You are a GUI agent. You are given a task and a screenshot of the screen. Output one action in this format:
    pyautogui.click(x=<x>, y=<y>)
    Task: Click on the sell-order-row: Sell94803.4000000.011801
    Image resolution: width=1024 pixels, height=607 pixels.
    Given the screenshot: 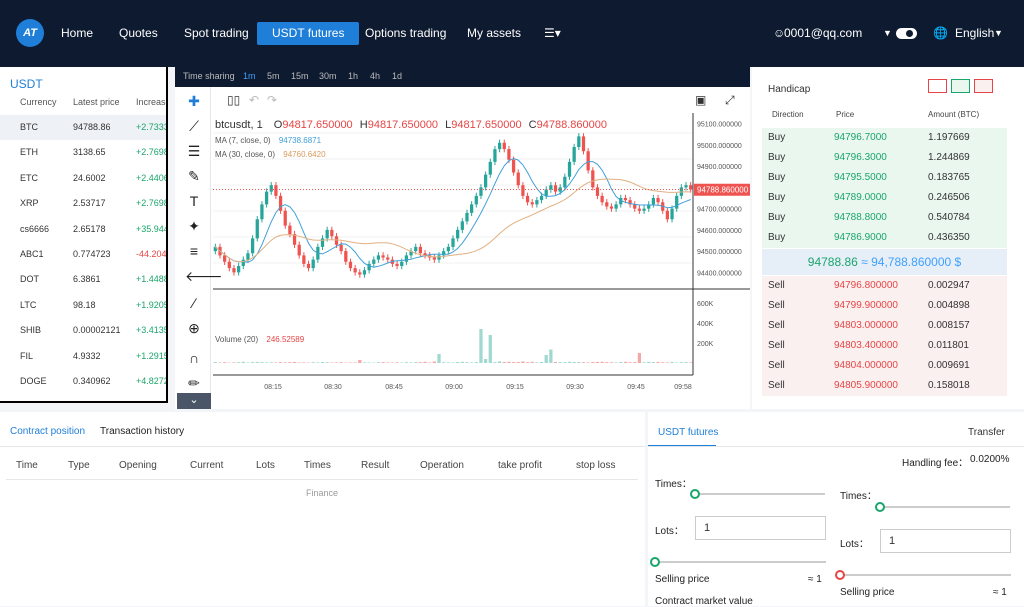 What is the action you would take?
    pyautogui.click(x=884, y=346)
    